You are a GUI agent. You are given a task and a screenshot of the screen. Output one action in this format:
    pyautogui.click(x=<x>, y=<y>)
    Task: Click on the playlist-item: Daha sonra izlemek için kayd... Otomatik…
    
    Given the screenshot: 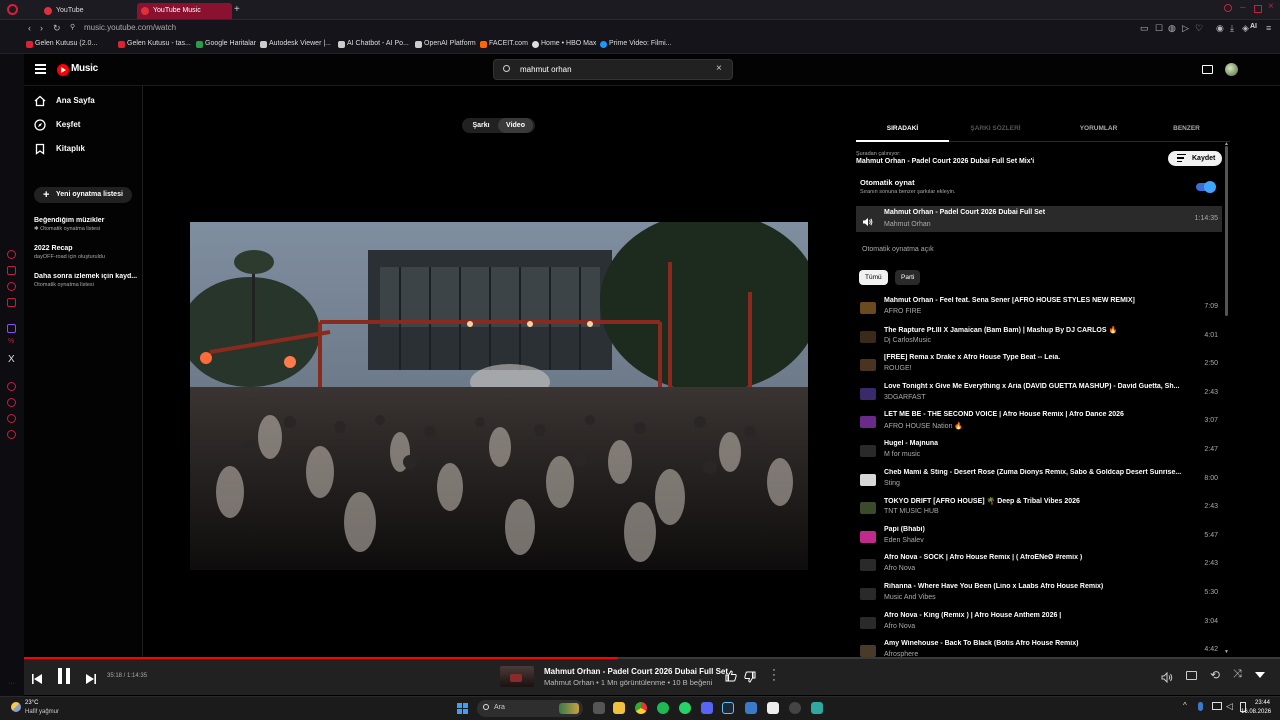 What is the action you would take?
    pyautogui.click(x=88, y=280)
    